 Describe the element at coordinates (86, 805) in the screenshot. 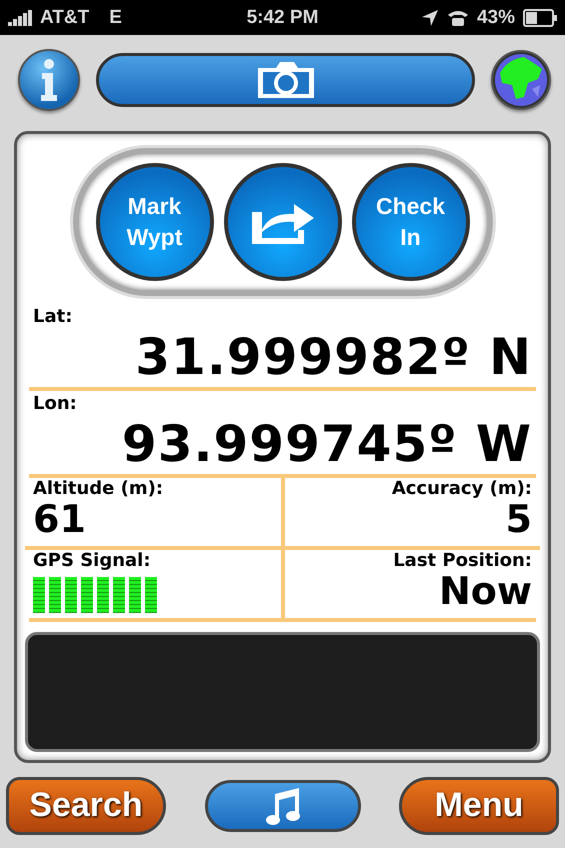

I see `search-button: Search` at that location.